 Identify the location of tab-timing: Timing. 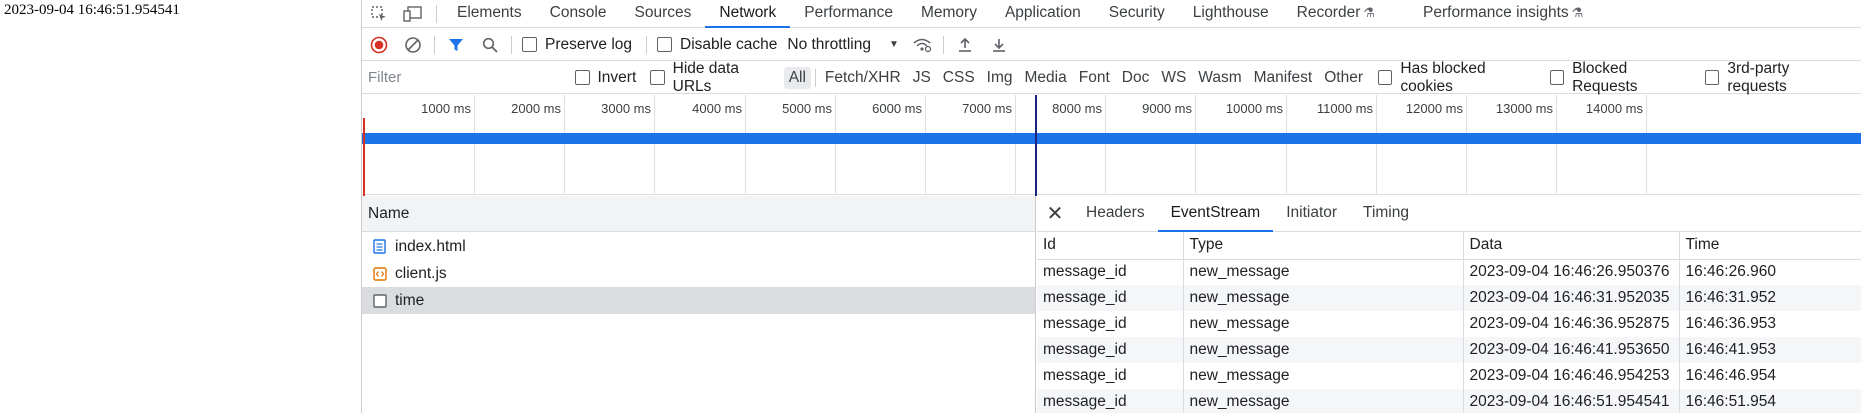
(1386, 214).